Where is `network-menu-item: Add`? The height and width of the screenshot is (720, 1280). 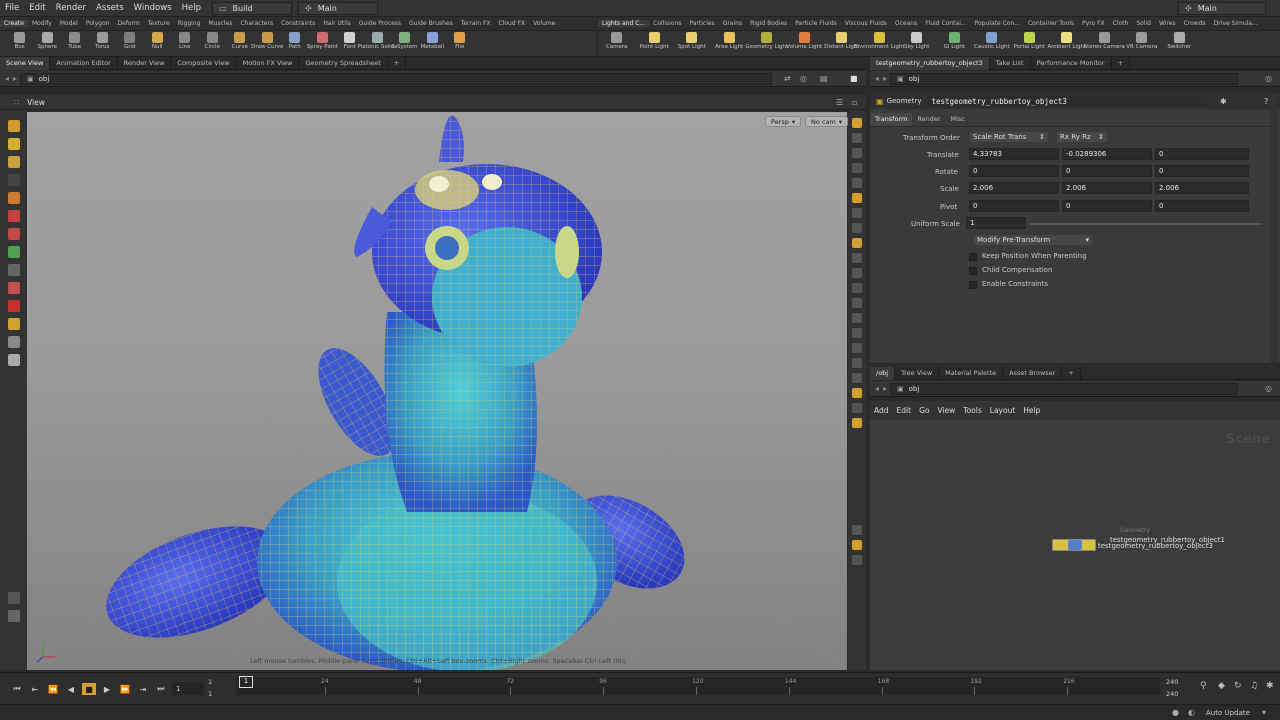 network-menu-item: Add is located at coordinates (881, 410).